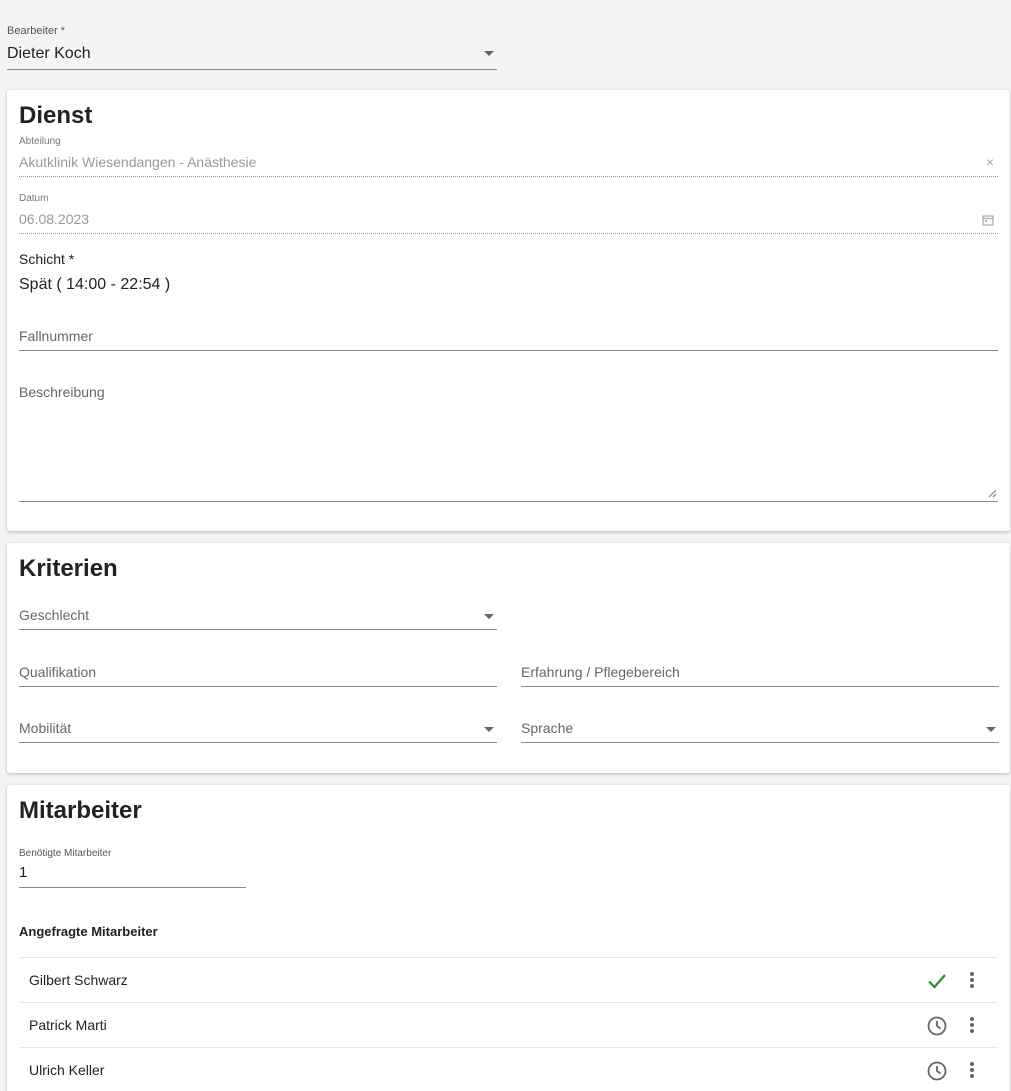 This screenshot has height=1091, width=1011. What do you see at coordinates (56, 336) in the screenshot?
I see `fallnummer-label: Fallnummer` at bounding box center [56, 336].